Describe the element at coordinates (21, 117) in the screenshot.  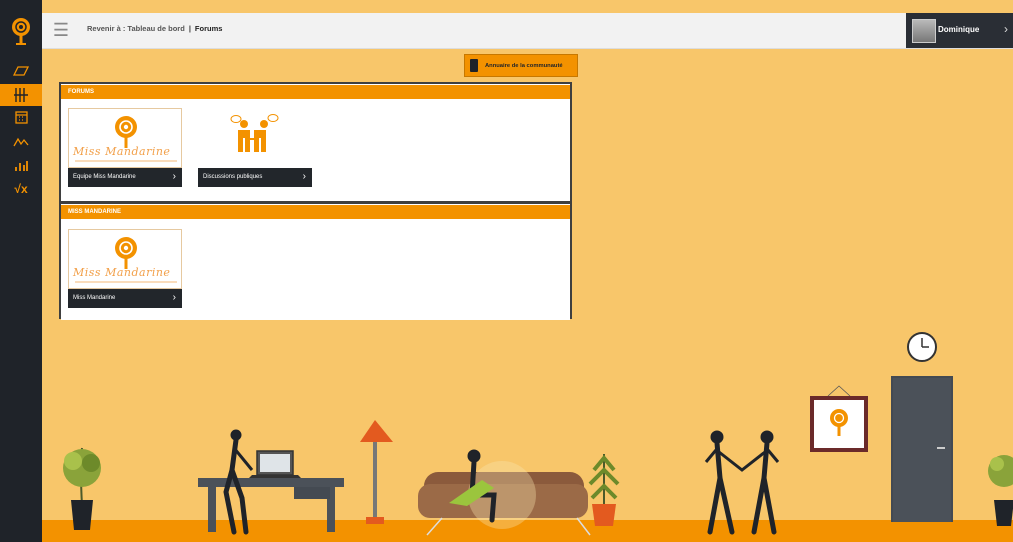
I see `calendar-icon` at that location.